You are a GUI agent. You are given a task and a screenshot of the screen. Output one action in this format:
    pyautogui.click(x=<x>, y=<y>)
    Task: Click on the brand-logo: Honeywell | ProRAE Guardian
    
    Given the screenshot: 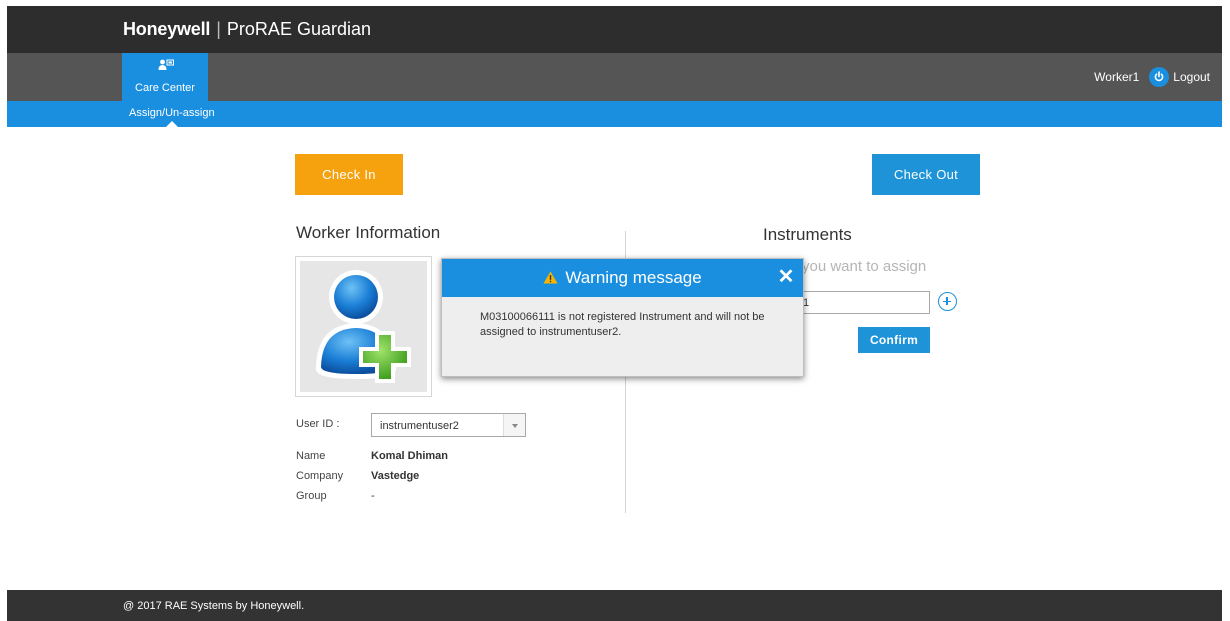 What is the action you would take?
    pyautogui.click(x=247, y=29)
    